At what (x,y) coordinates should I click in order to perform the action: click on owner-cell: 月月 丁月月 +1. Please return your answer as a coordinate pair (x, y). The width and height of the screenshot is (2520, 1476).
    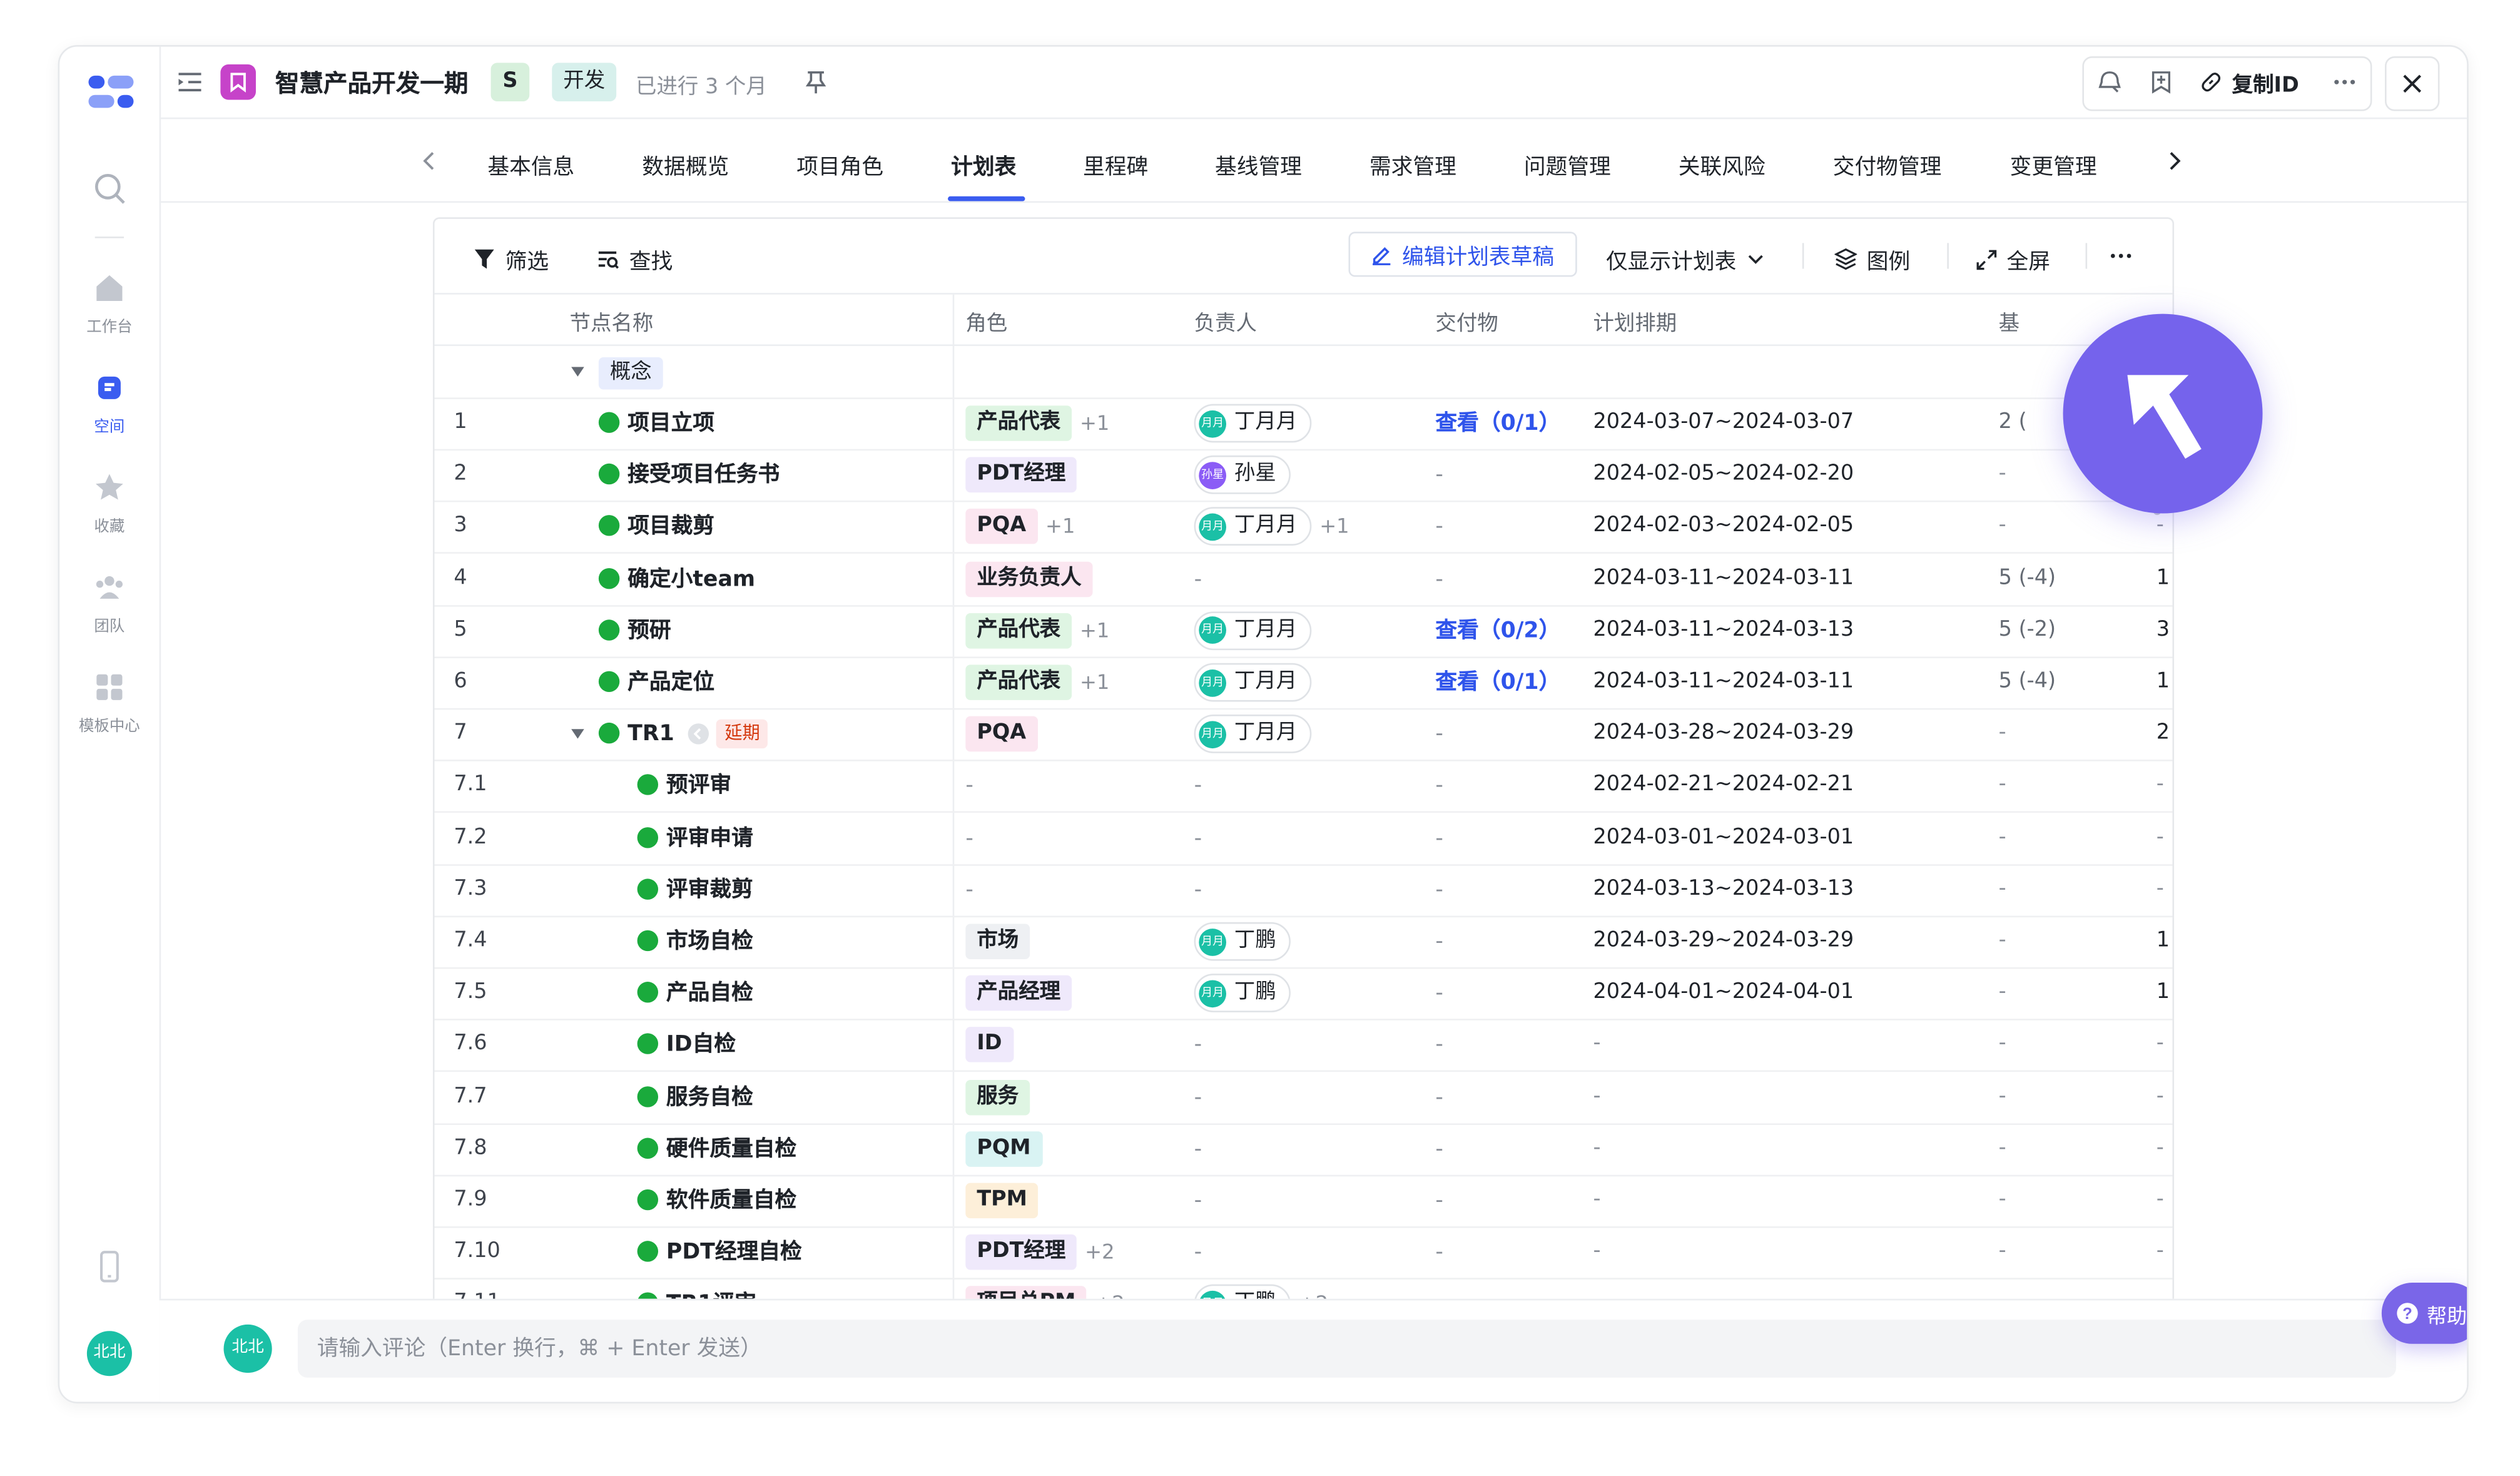
    Looking at the image, I should click on (1271, 526).